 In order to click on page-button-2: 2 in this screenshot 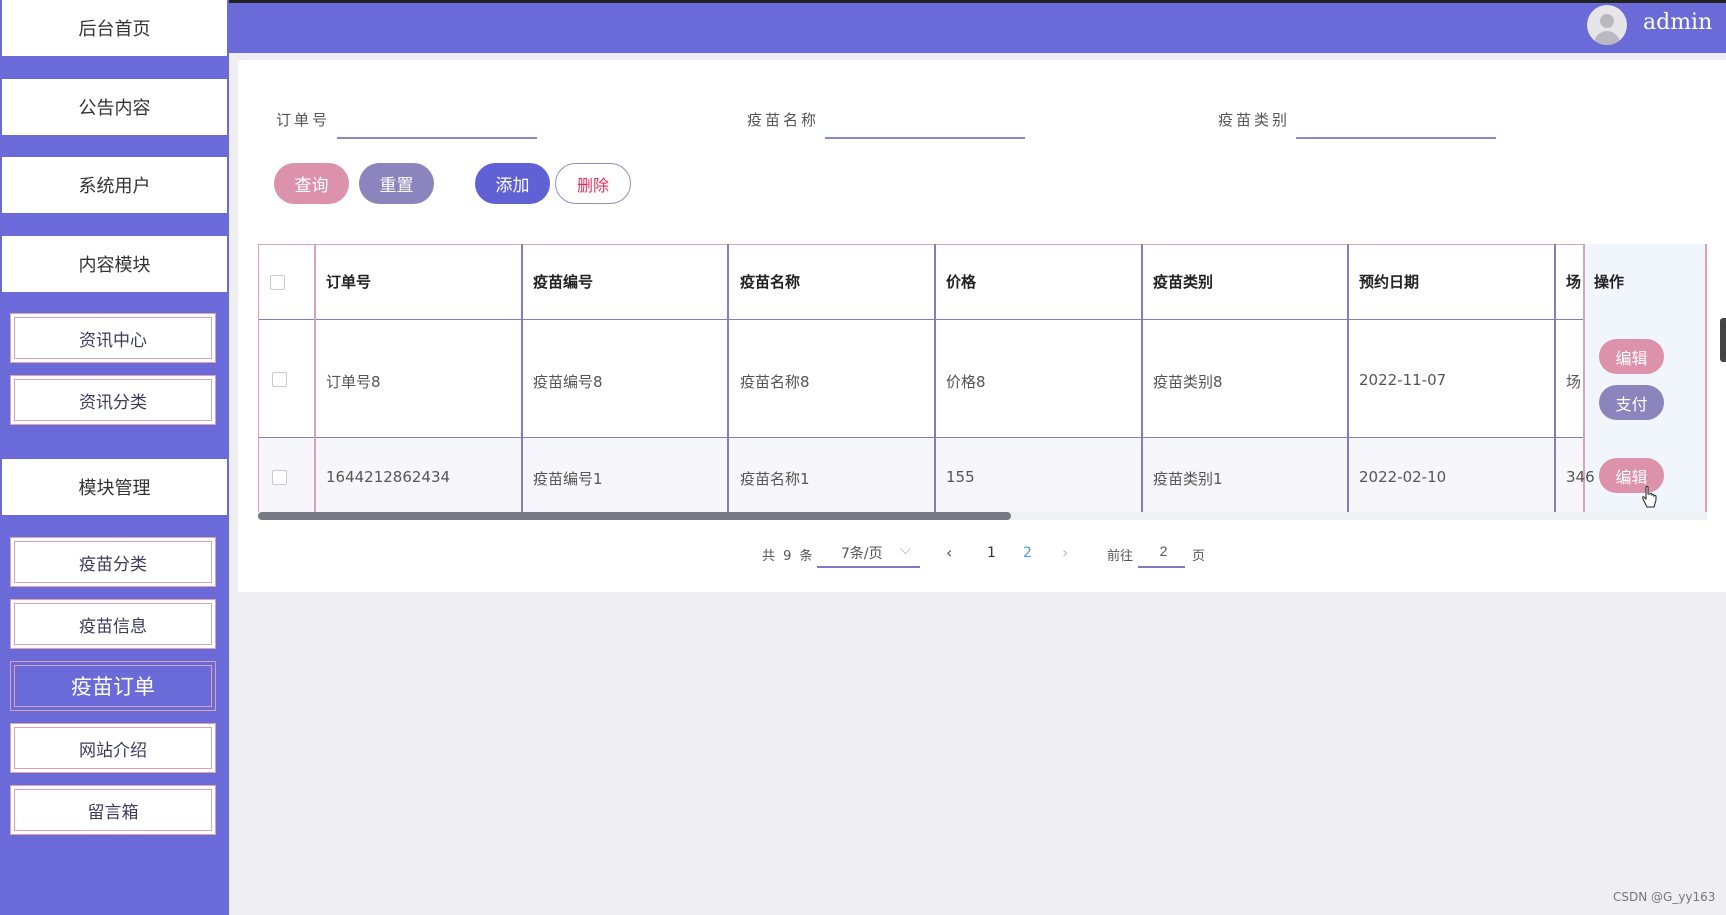, I will do `click(1027, 553)`.